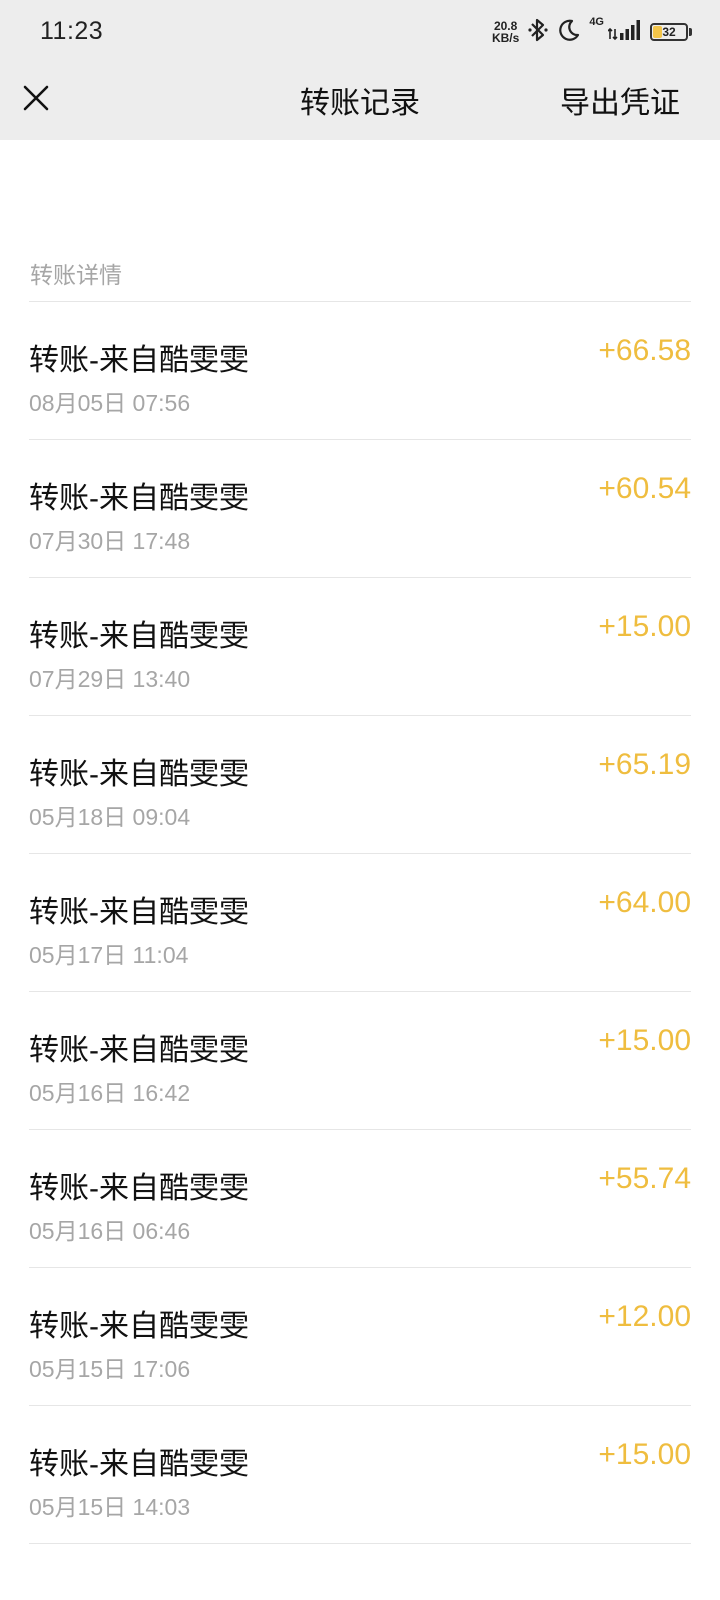 This screenshot has width=720, height=1600. What do you see at coordinates (690, 32) in the screenshot?
I see `battery-cap` at bounding box center [690, 32].